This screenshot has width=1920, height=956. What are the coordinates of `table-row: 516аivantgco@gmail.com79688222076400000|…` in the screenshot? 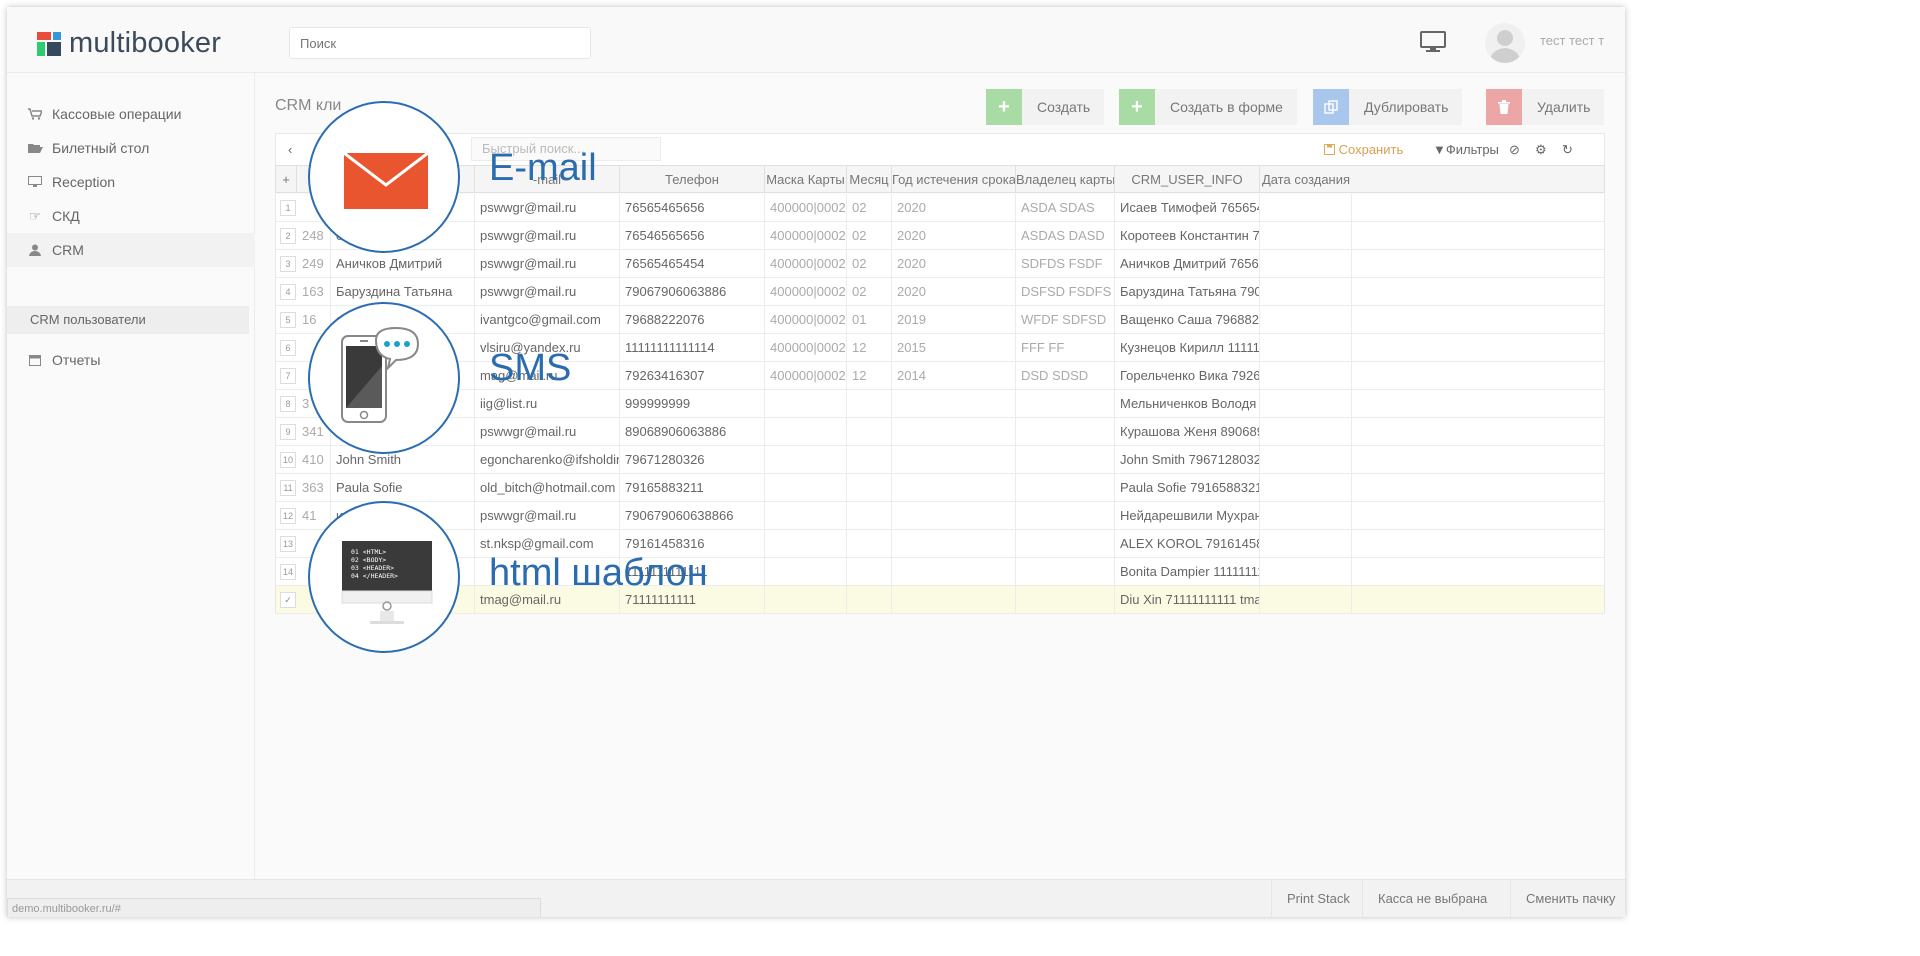 It's located at (940, 320).